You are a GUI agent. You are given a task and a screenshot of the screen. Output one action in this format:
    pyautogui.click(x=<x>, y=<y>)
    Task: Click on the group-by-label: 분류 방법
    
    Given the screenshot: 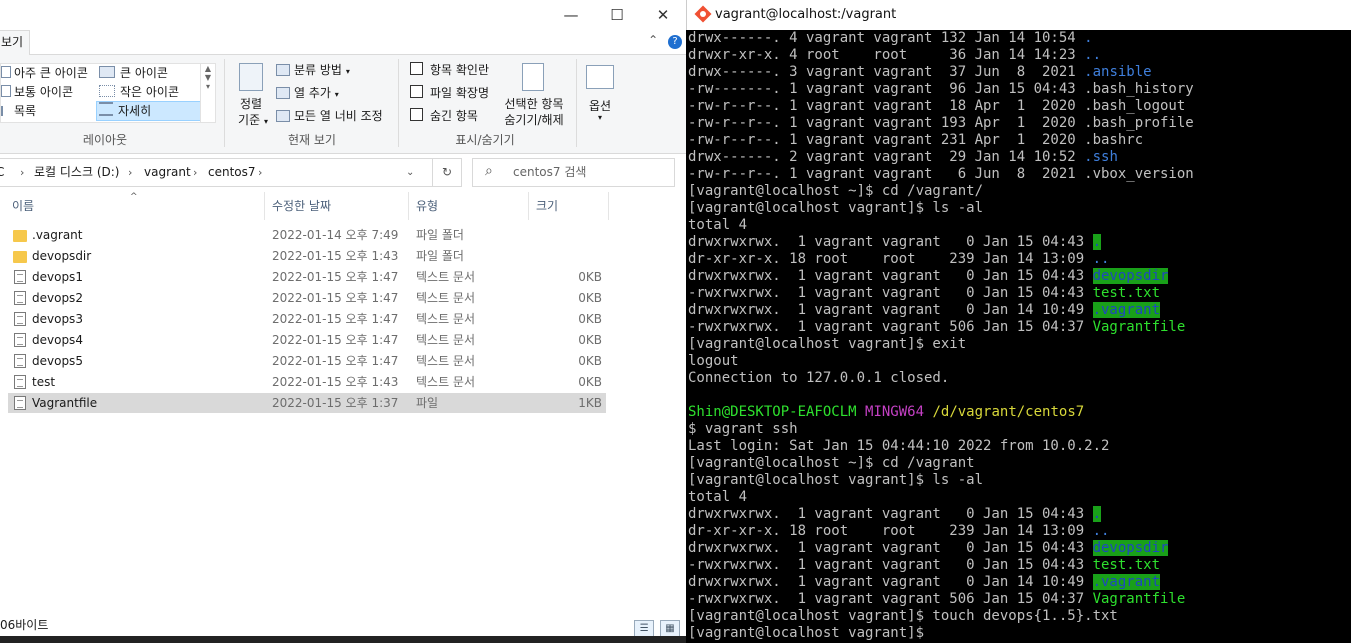 What is the action you would take?
    pyautogui.click(x=318, y=70)
    